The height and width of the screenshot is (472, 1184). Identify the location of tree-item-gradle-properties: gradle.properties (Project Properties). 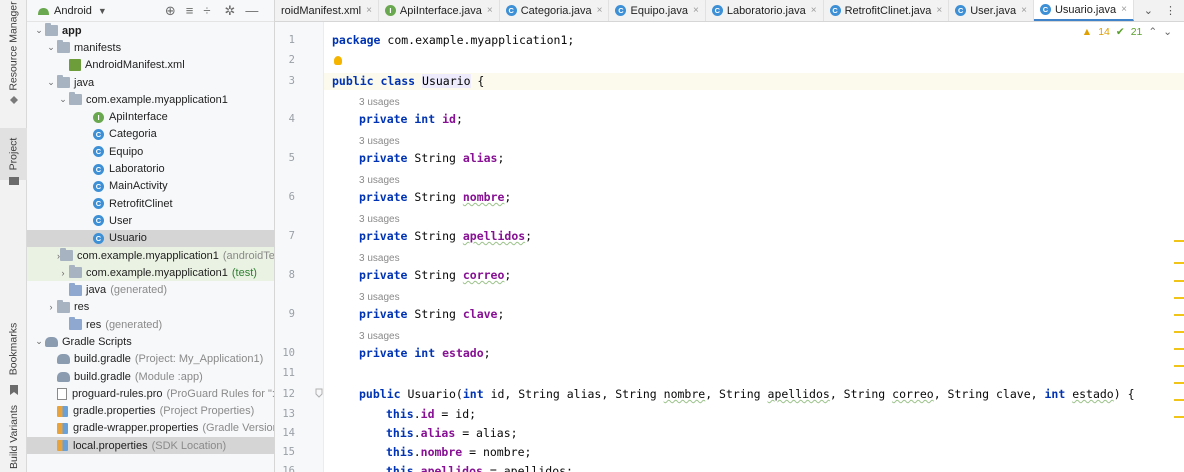
(150, 411).